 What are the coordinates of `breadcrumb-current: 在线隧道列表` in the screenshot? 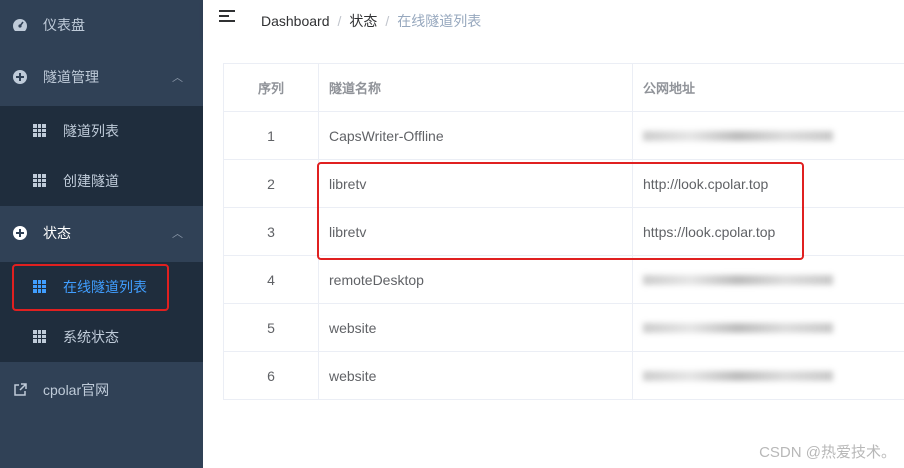 It's located at (439, 21).